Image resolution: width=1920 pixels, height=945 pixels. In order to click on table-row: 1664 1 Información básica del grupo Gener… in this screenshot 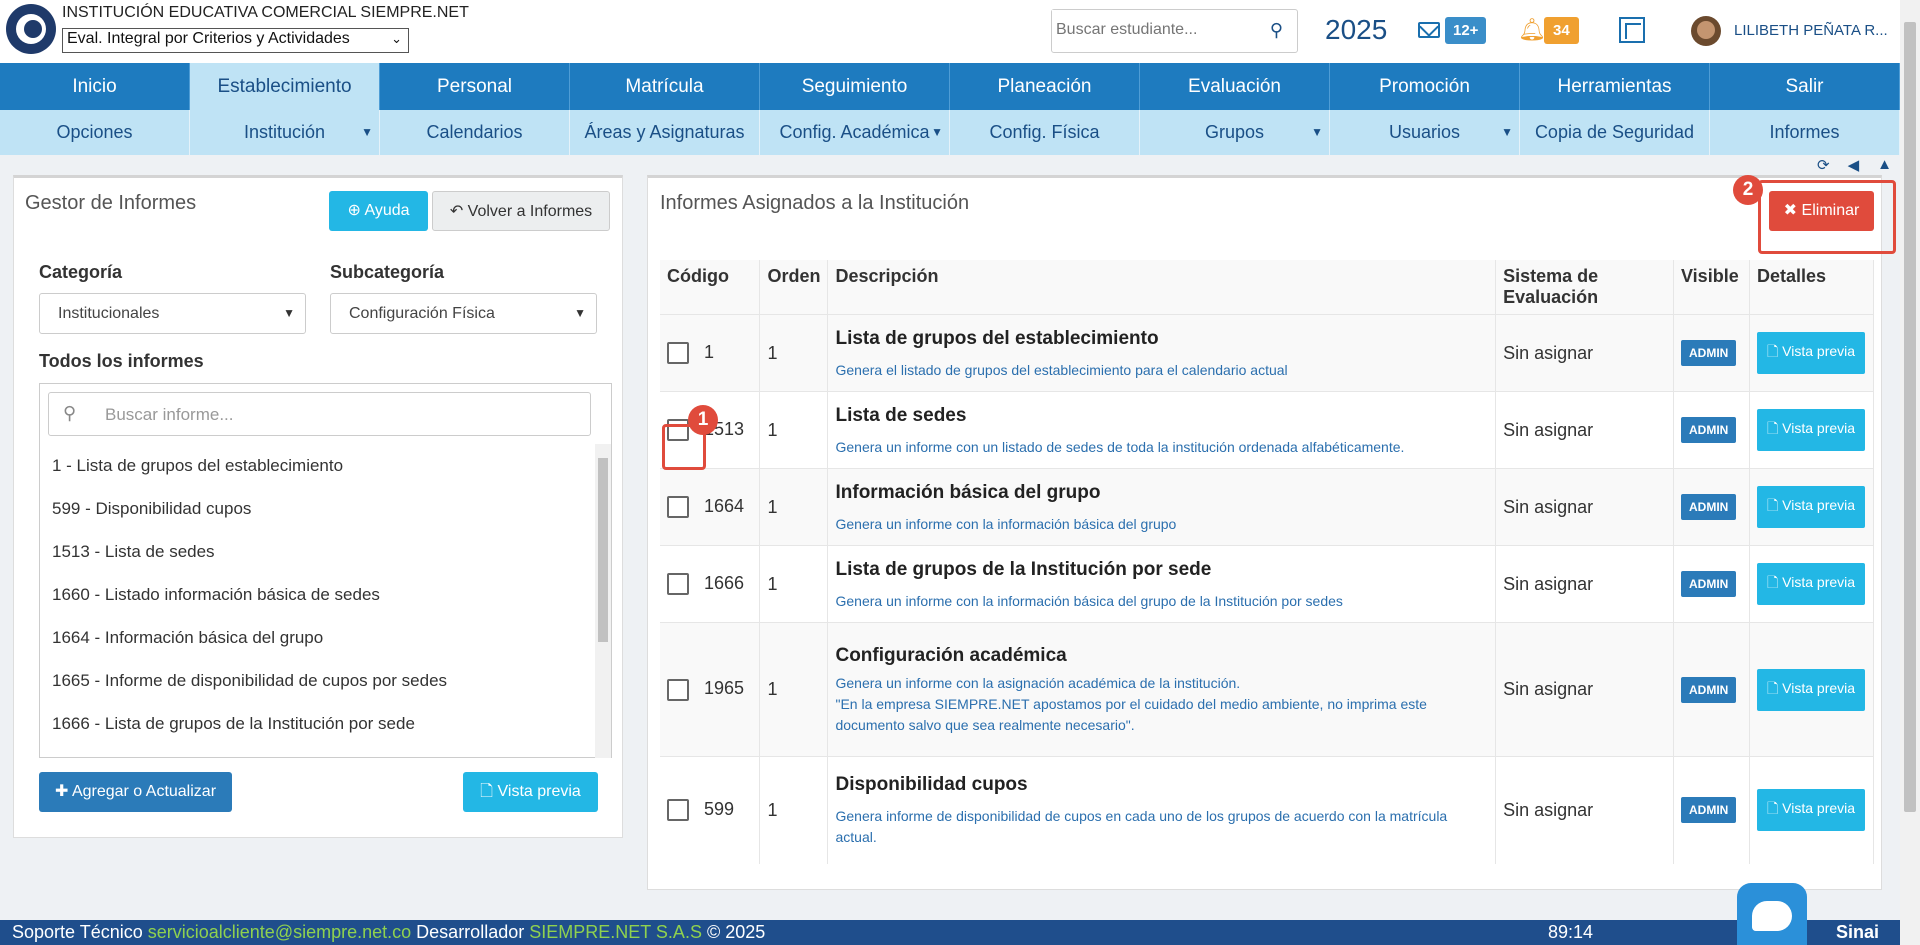, I will do `click(1267, 507)`.